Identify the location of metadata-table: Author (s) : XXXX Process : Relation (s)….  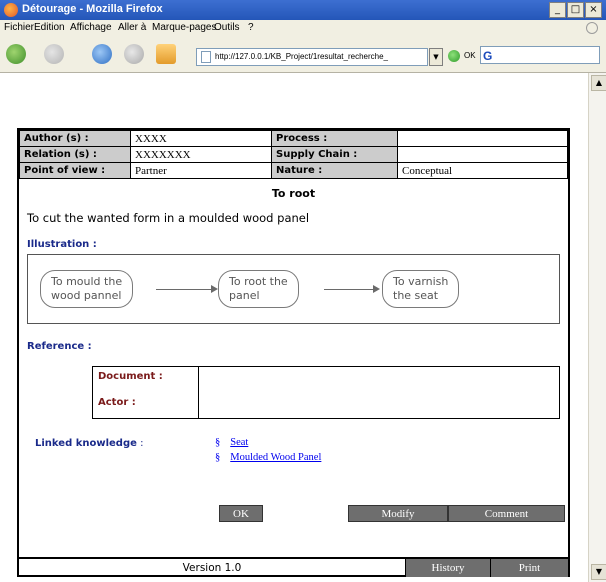
(293, 154).